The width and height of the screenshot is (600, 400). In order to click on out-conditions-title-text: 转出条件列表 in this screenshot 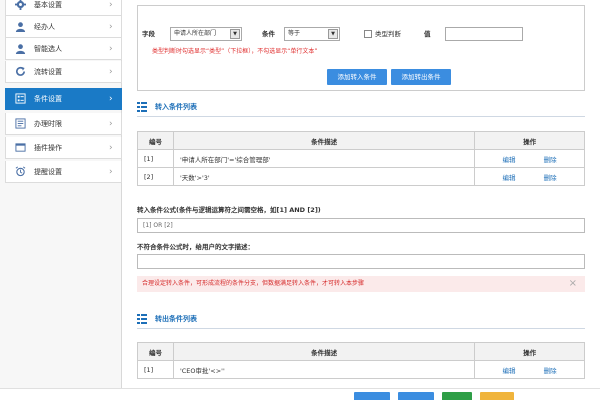, I will do `click(176, 319)`.